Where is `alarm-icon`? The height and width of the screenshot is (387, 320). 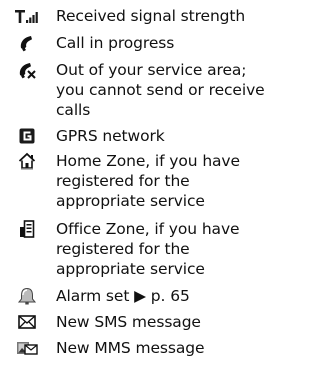
alarm-icon is located at coordinates (27, 296).